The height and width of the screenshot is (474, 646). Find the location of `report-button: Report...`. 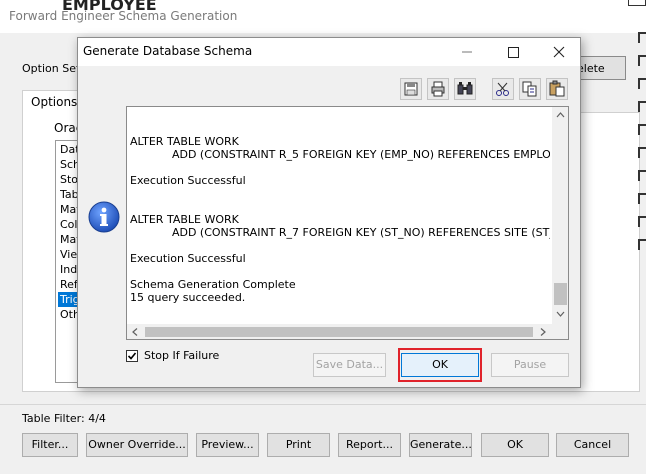

report-button: Report... is located at coordinates (369, 445).